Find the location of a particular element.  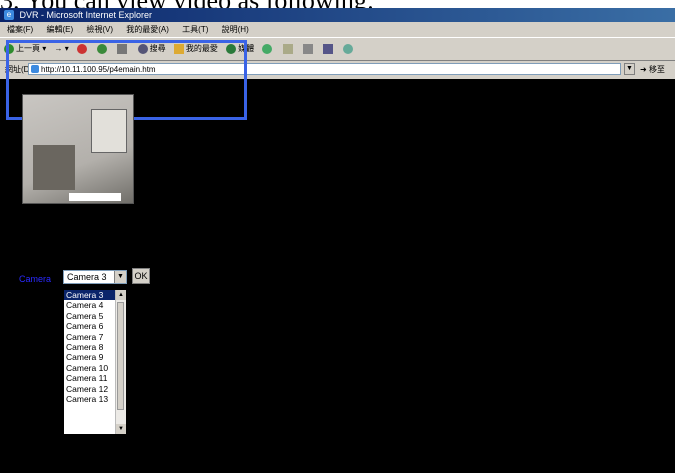

print-button is located at coordinates (308, 49).